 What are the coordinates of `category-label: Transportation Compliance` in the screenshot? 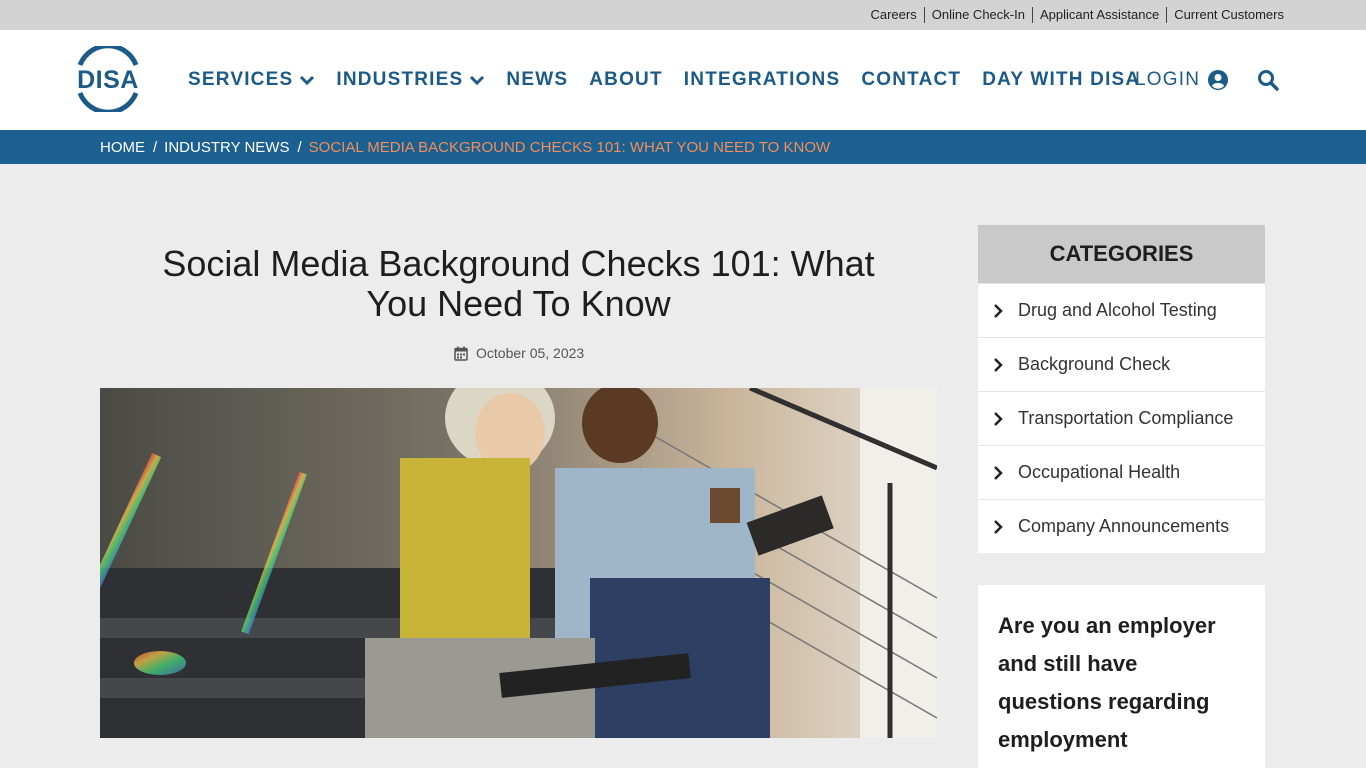 It's located at (1126, 418).